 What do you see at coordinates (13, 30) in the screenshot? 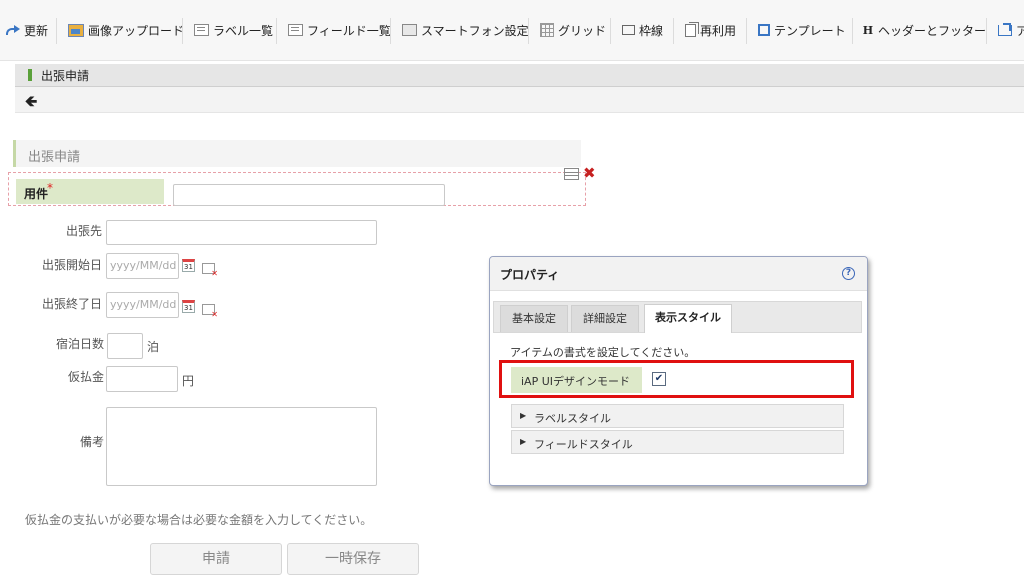
I see `refresh-icon` at bounding box center [13, 30].